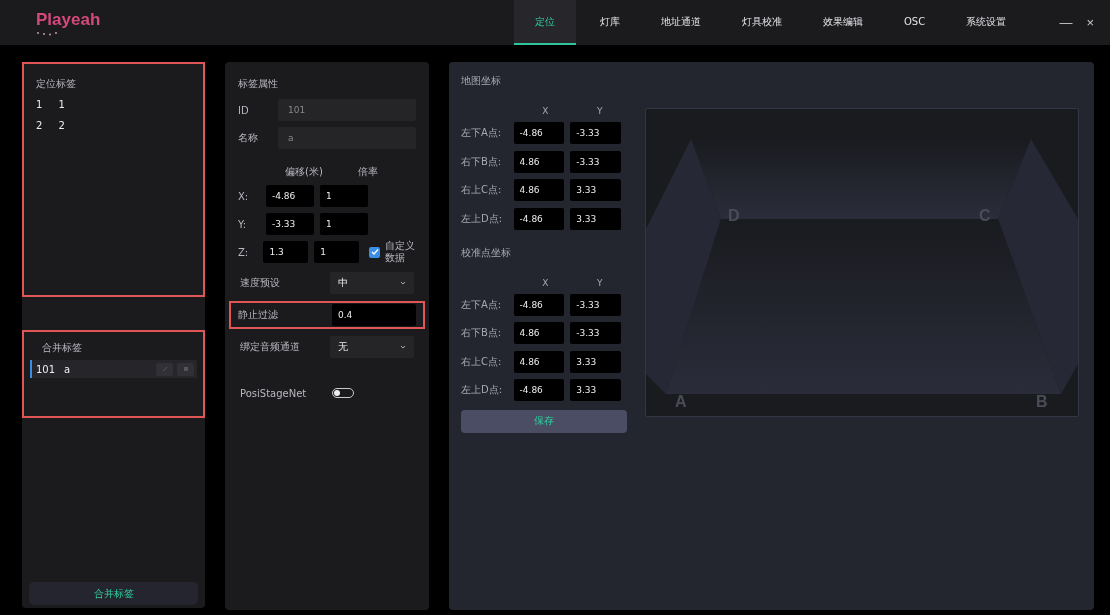  I want to click on nav-tab: 定位, so click(545, 22).